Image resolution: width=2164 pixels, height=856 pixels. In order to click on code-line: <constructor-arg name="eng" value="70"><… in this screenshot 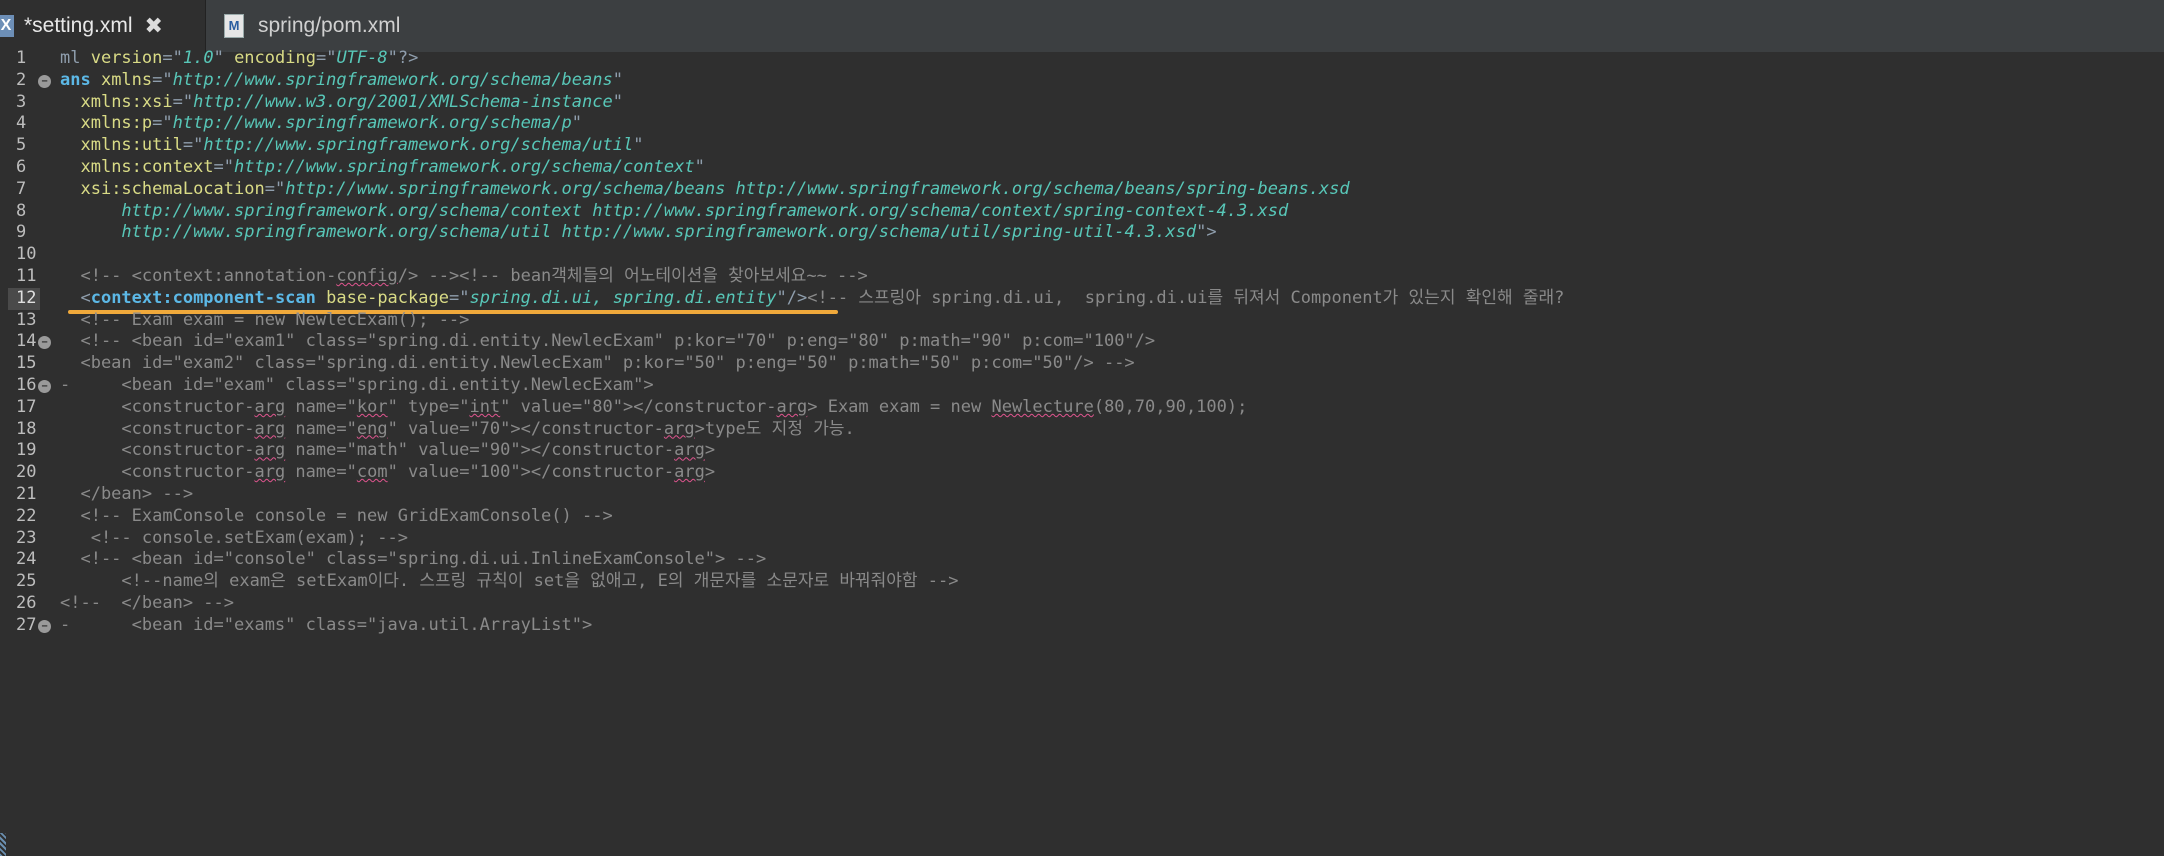, I will do `click(457, 429)`.